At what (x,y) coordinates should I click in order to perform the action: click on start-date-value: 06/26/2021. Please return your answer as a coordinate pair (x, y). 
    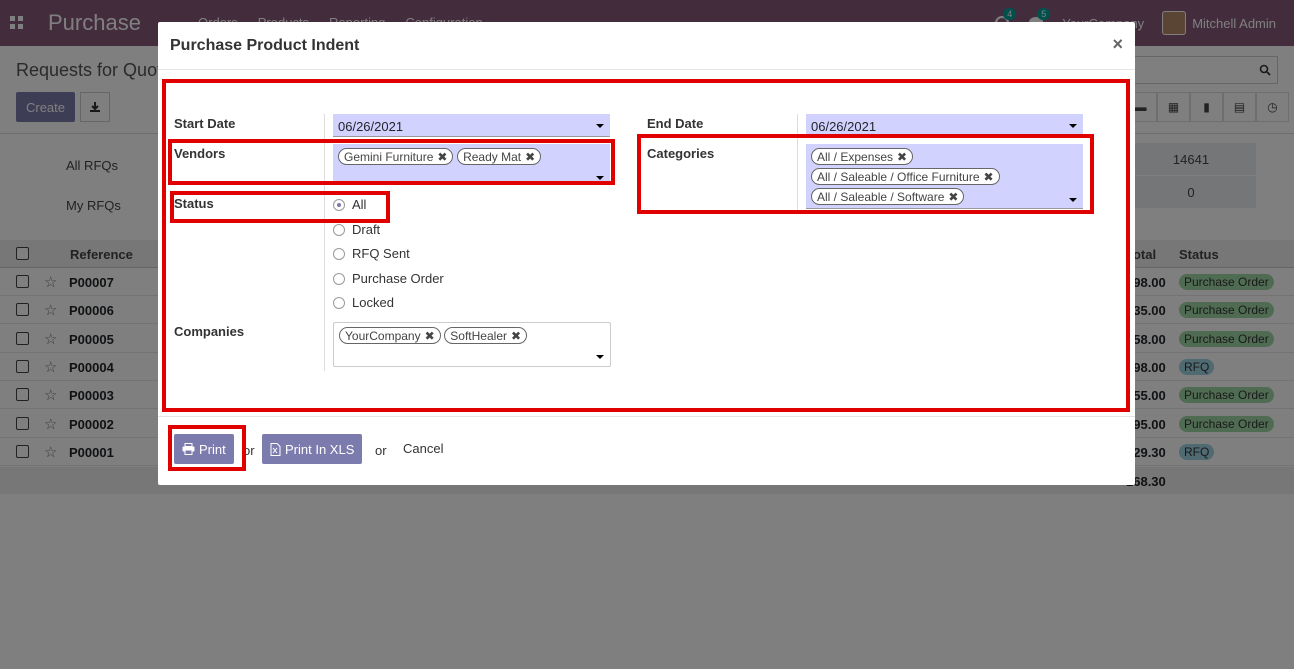
    Looking at the image, I should click on (371, 126).